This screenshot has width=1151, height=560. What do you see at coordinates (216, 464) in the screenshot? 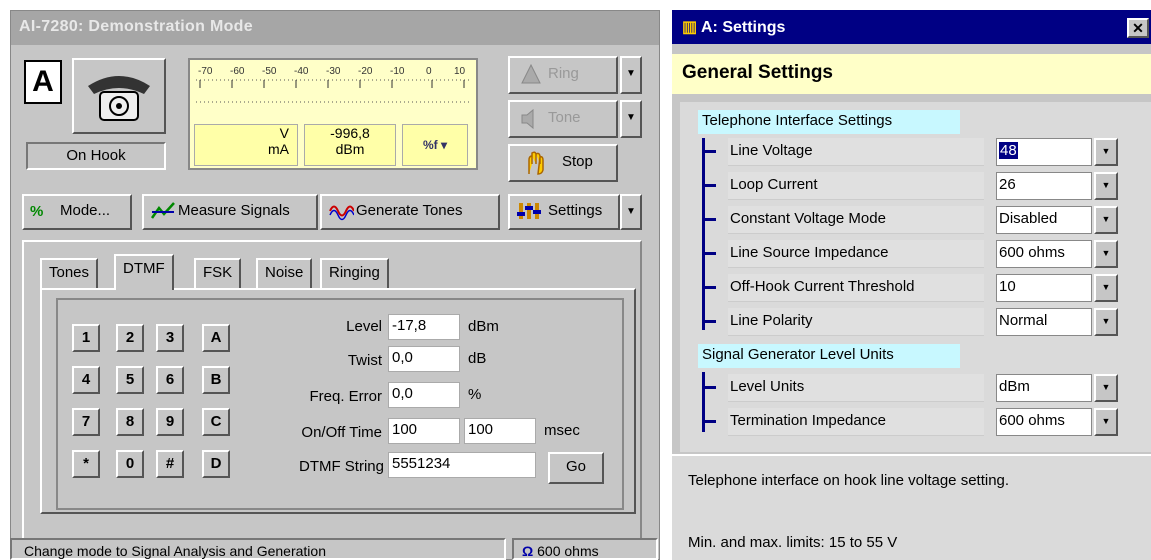
I see `keypad-key: D` at bounding box center [216, 464].